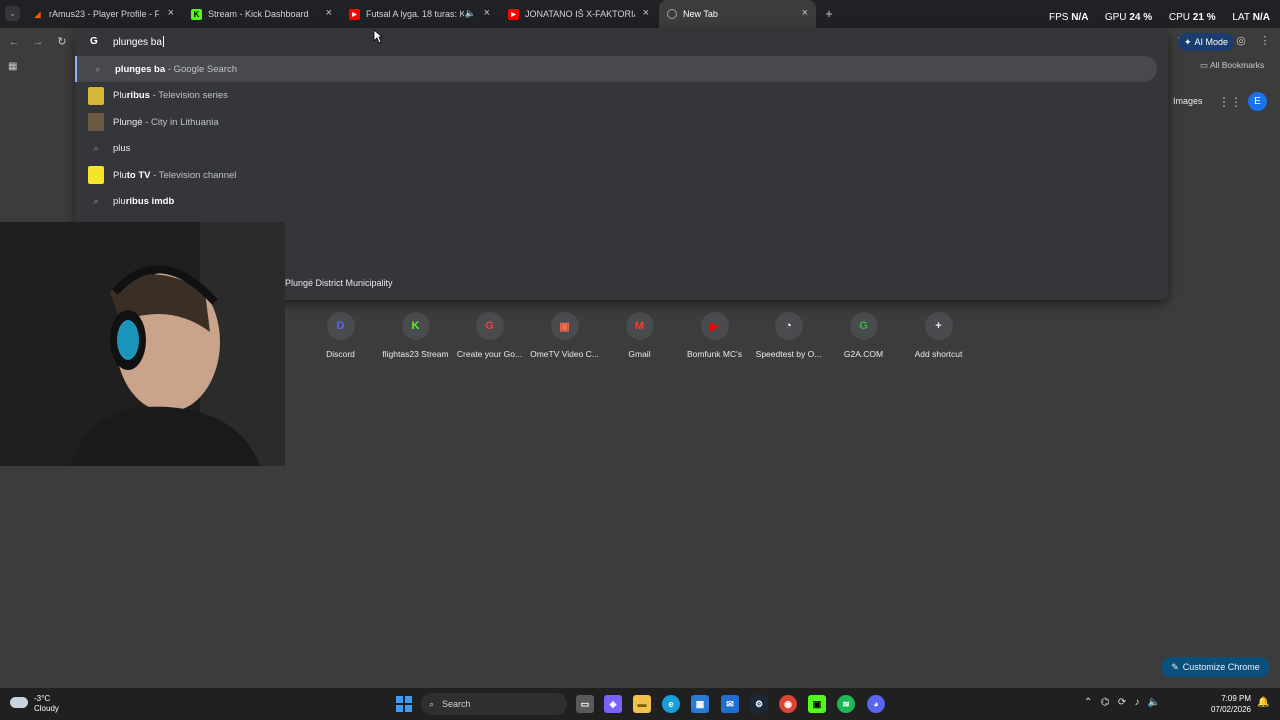 The width and height of the screenshot is (1280, 720). What do you see at coordinates (163, 41) in the screenshot?
I see `text-caret` at bounding box center [163, 41].